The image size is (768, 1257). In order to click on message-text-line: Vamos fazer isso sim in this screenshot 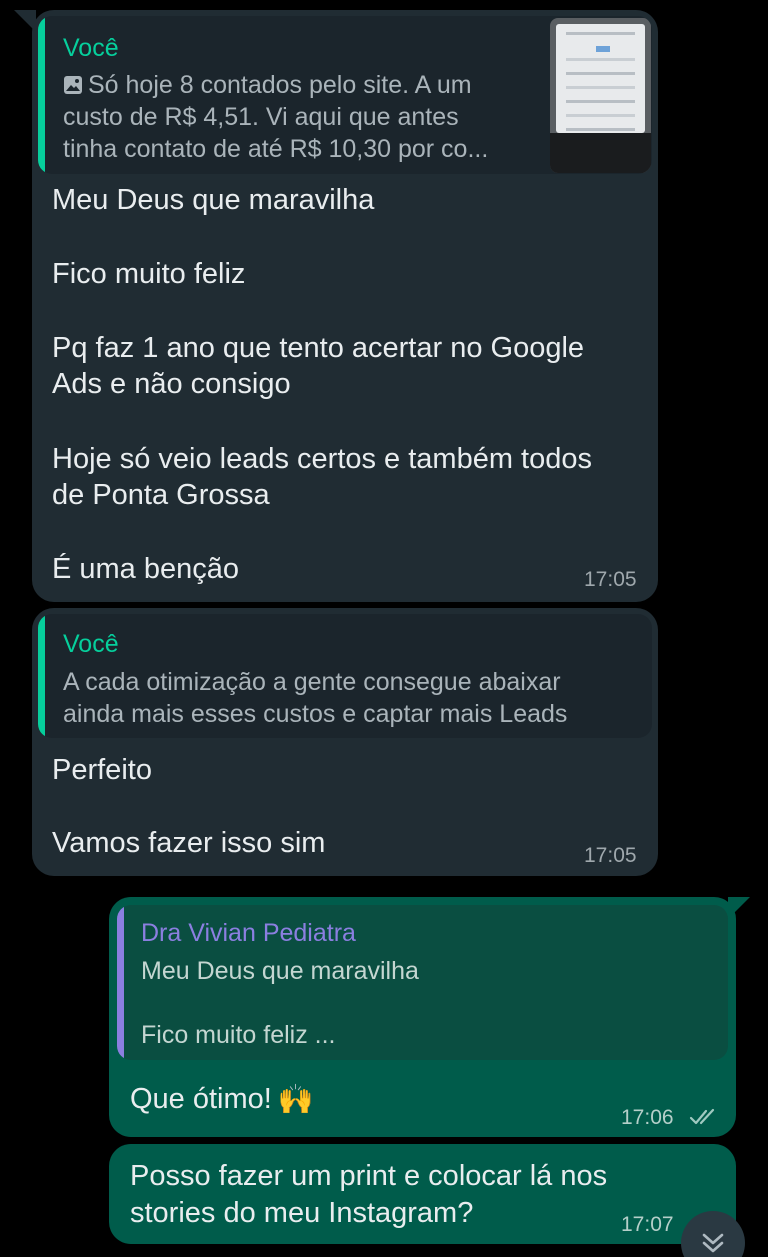, I will do `click(189, 843)`.